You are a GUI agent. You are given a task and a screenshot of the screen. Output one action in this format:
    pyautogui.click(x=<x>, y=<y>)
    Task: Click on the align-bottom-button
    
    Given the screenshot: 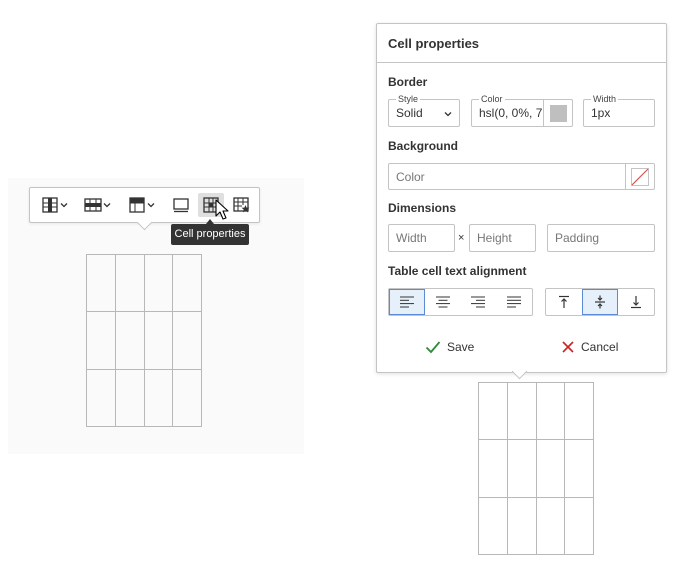 What is the action you would take?
    pyautogui.click(x=636, y=302)
    